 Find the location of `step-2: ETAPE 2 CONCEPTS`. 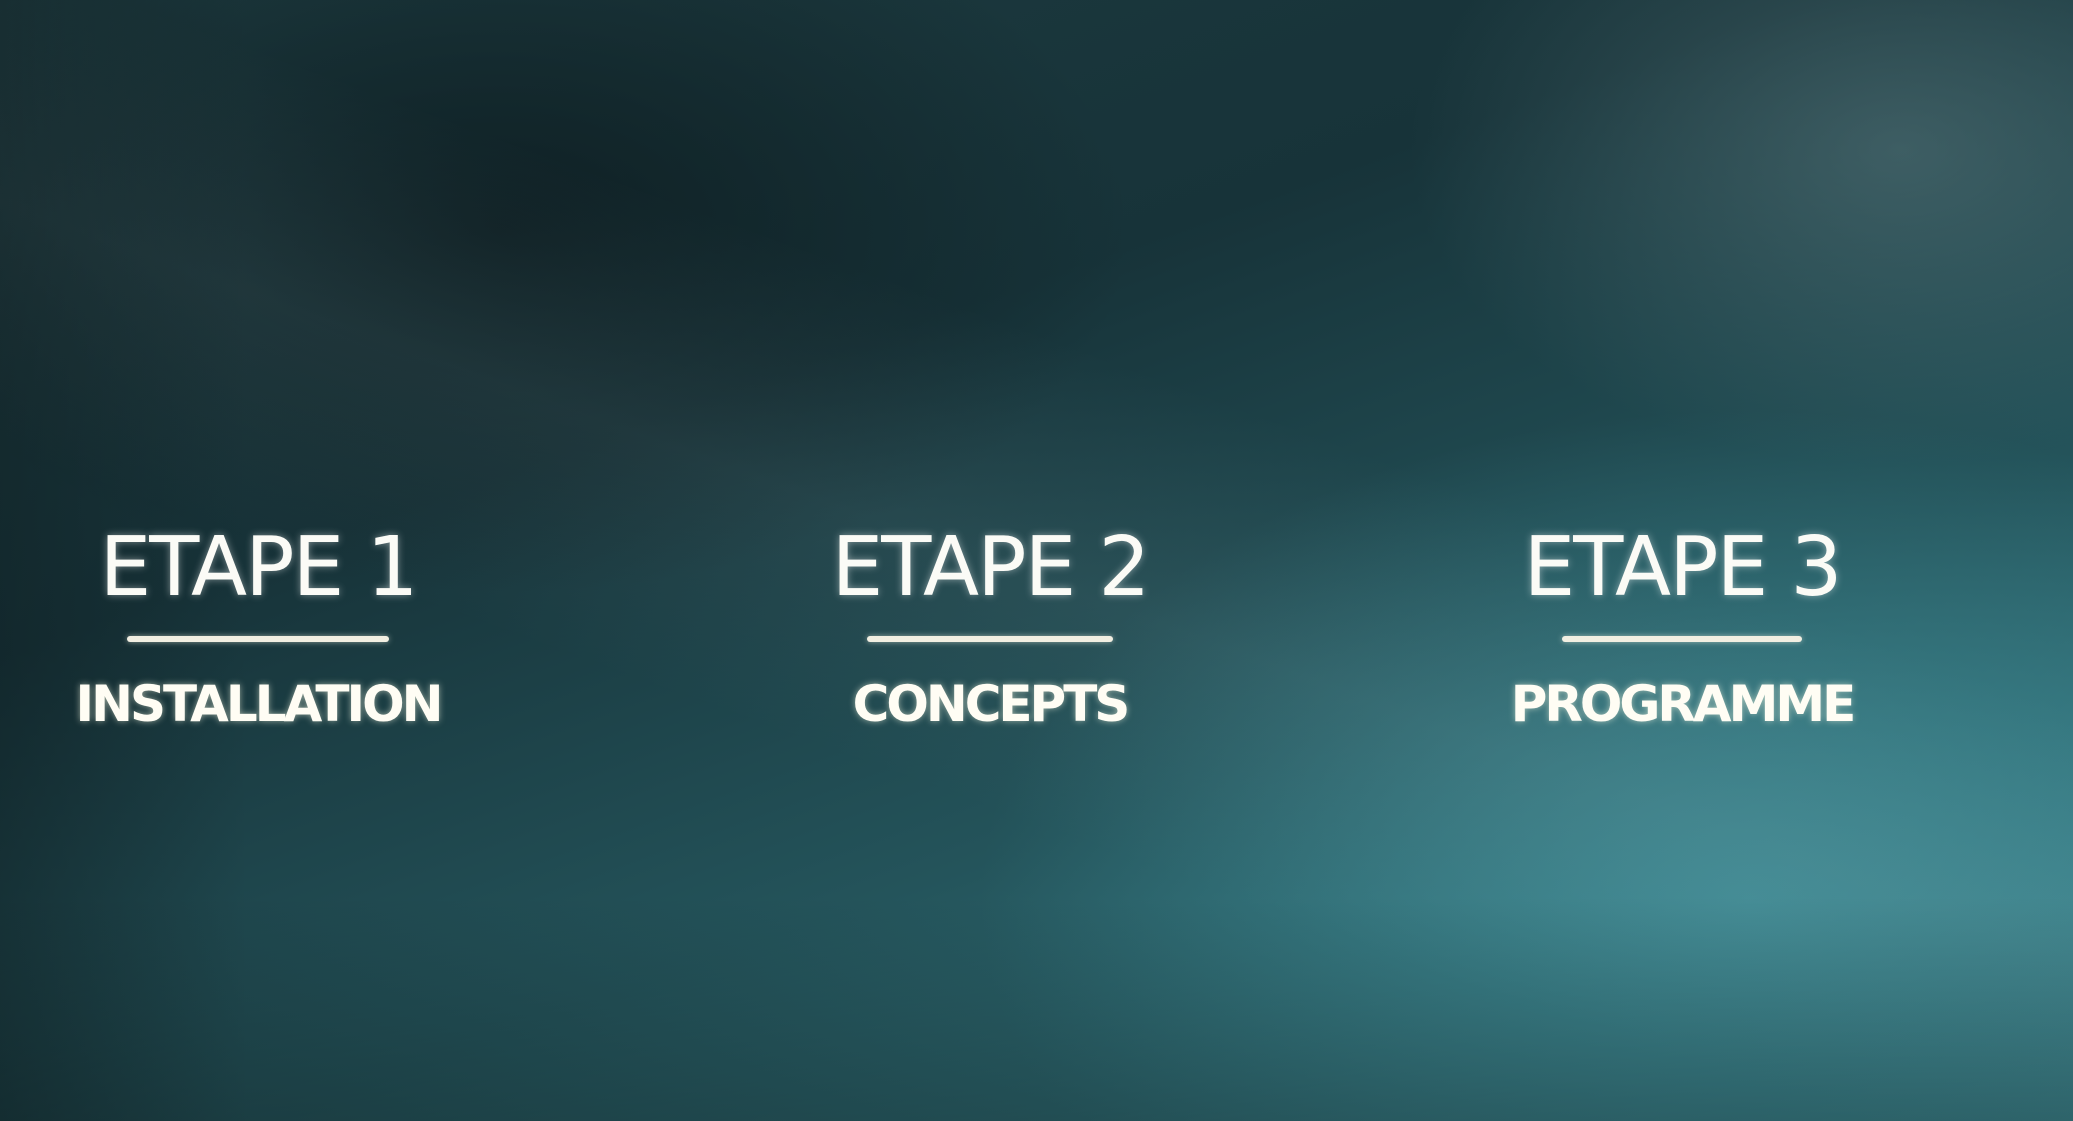

step-2: ETAPE 2 CONCEPTS is located at coordinates (990, 627).